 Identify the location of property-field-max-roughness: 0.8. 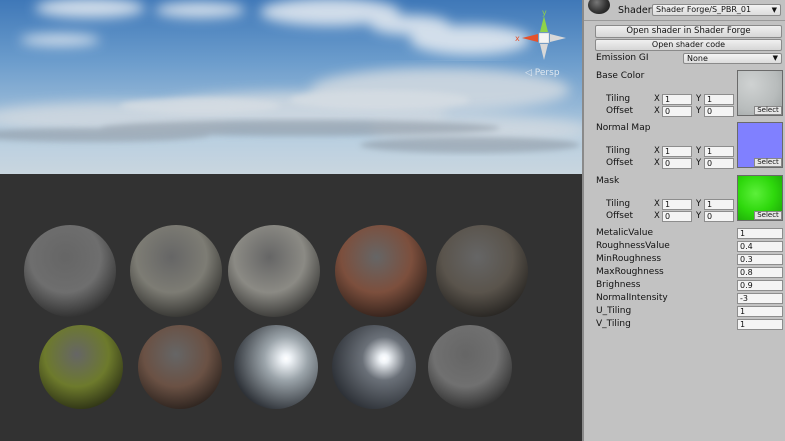
(760, 272).